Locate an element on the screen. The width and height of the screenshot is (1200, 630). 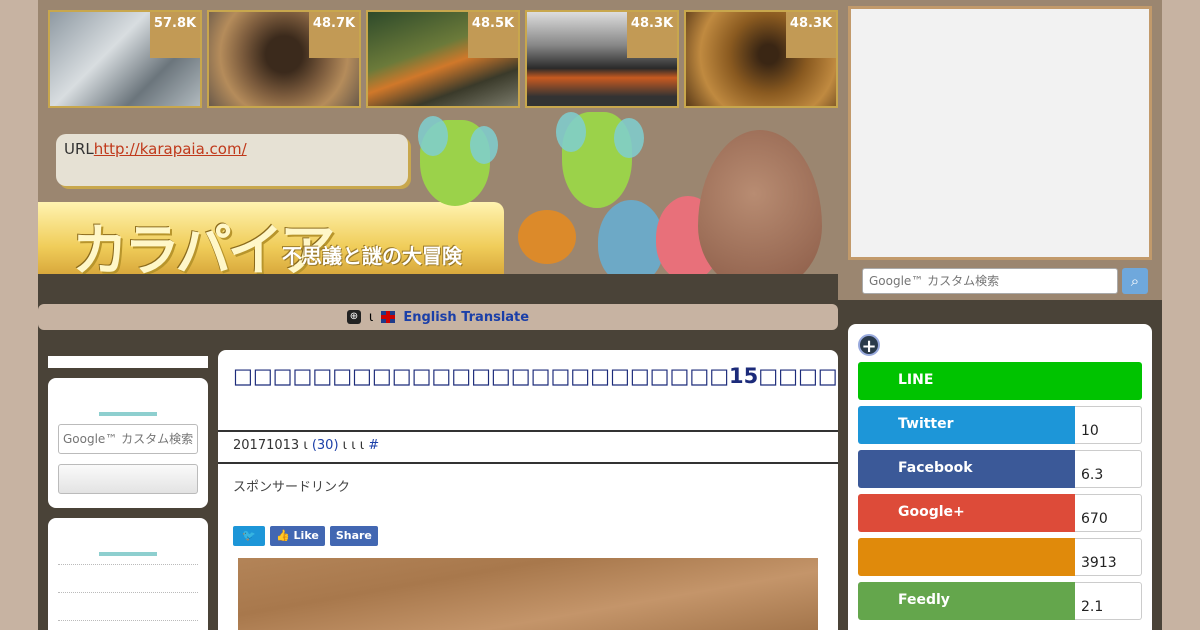
header-search: ⌕ is located at coordinates (1005, 281).